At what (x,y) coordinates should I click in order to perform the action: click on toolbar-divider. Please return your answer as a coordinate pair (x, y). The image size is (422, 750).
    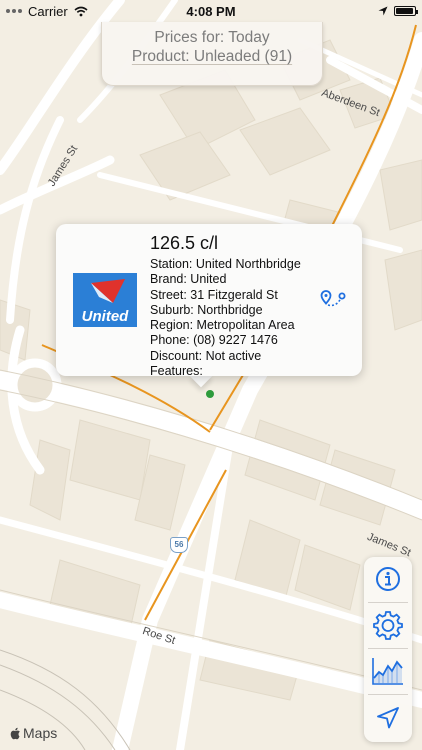
    Looking at the image, I should click on (388, 694).